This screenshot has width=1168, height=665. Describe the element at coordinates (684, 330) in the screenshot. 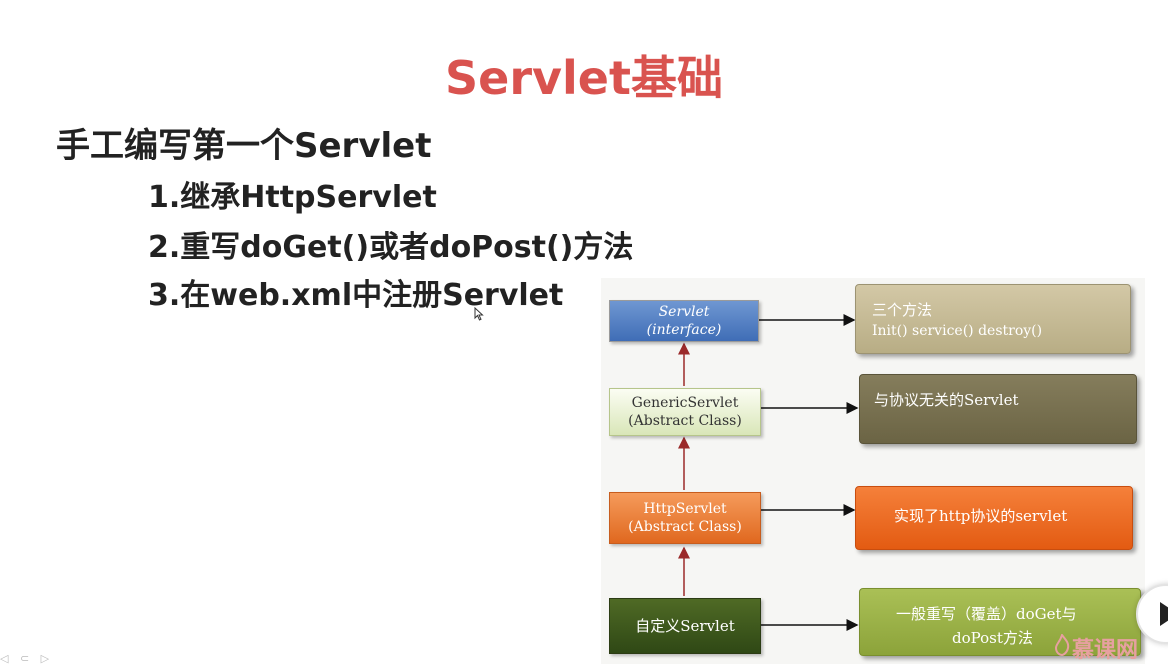

I see `node-sublabel: (interface)` at that location.